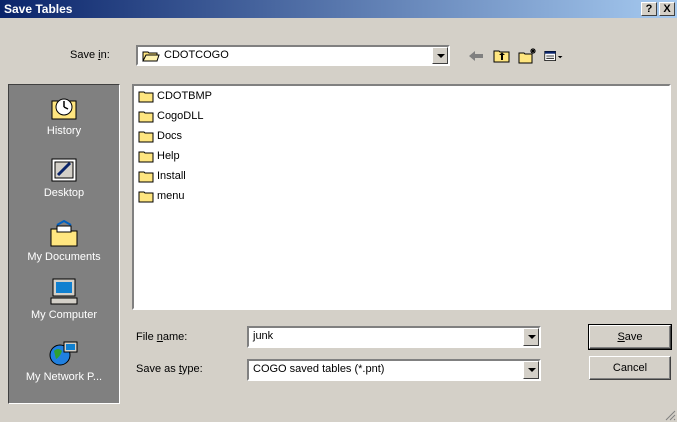 Image resolution: width=677 pixels, height=422 pixels. I want to click on places-item-label: History, so click(64, 131).